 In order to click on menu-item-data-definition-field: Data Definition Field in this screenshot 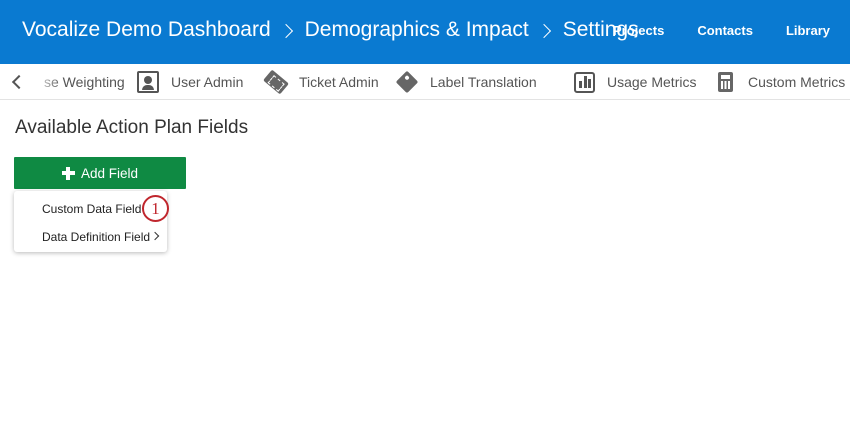, I will do `click(96, 237)`.